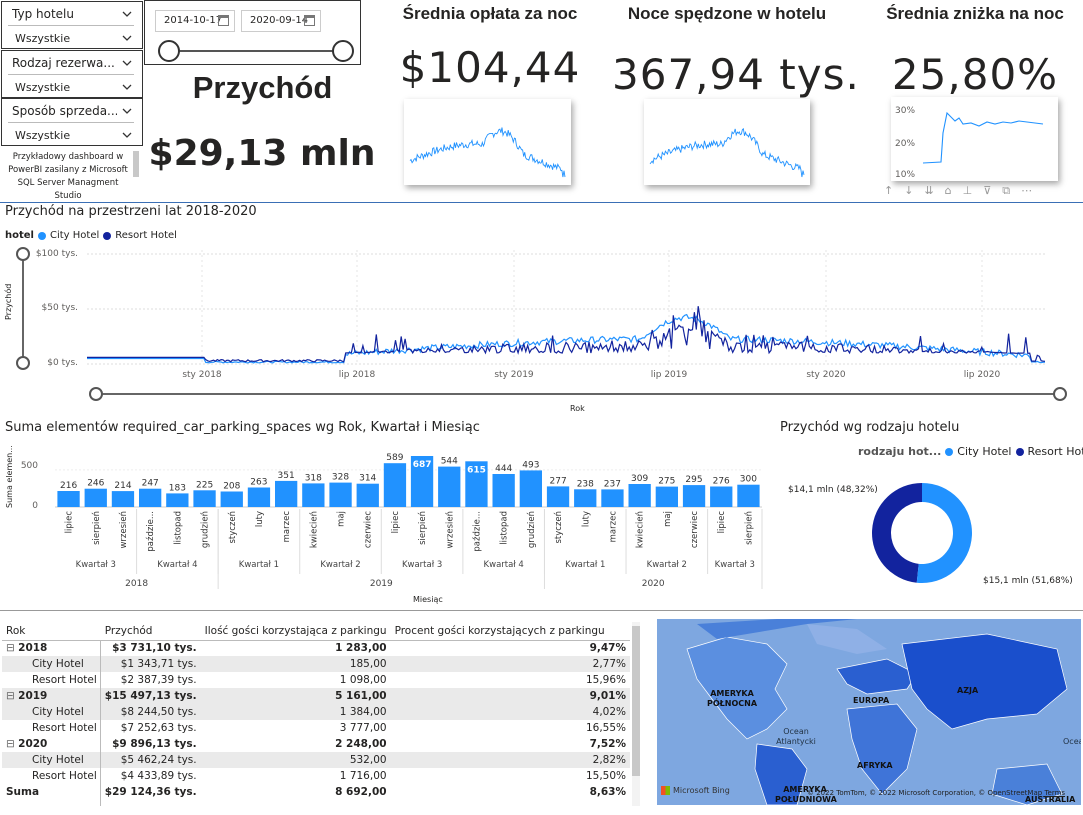 This screenshot has height=815, width=1083. What do you see at coordinates (1055, 451) in the screenshot?
I see `legend-item-resort: Resort Hotel` at bounding box center [1055, 451].